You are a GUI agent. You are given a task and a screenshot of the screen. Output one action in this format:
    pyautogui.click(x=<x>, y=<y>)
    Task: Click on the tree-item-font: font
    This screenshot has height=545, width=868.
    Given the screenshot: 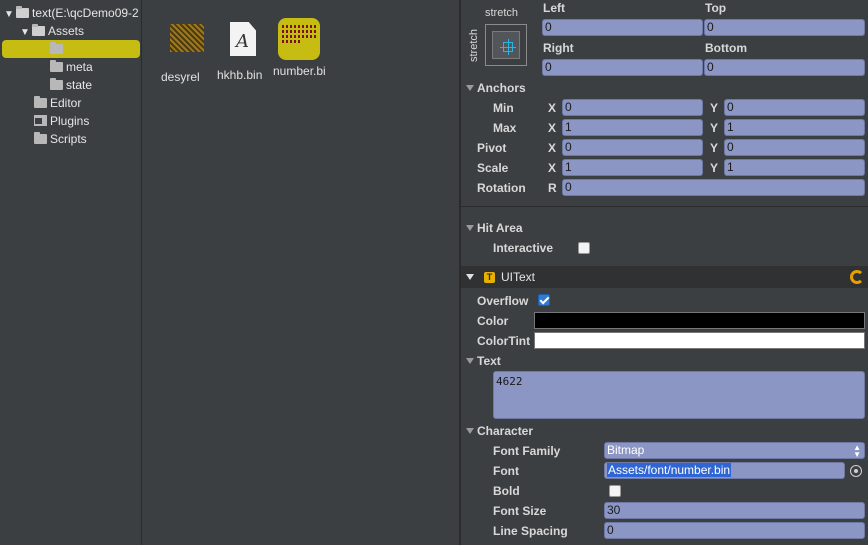 What is the action you would take?
    pyautogui.click(x=68, y=49)
    